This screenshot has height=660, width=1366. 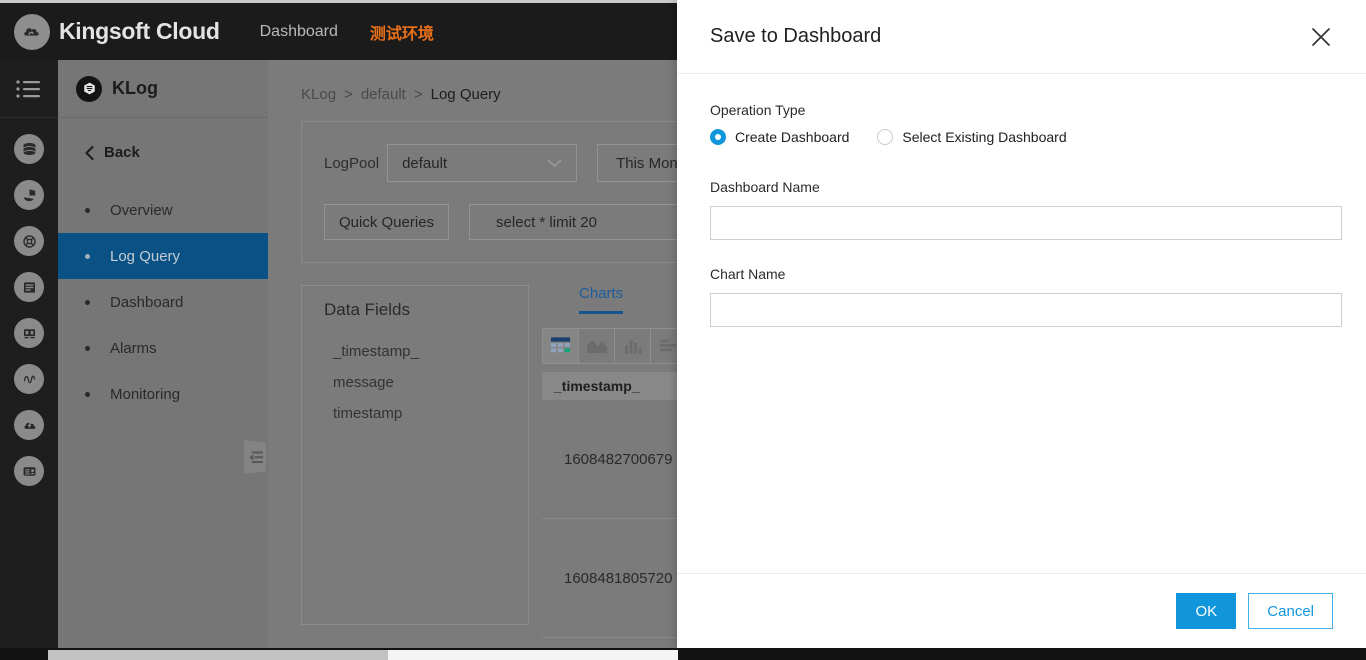 What do you see at coordinates (135, 88) in the screenshot?
I see `klog-title: KLog` at bounding box center [135, 88].